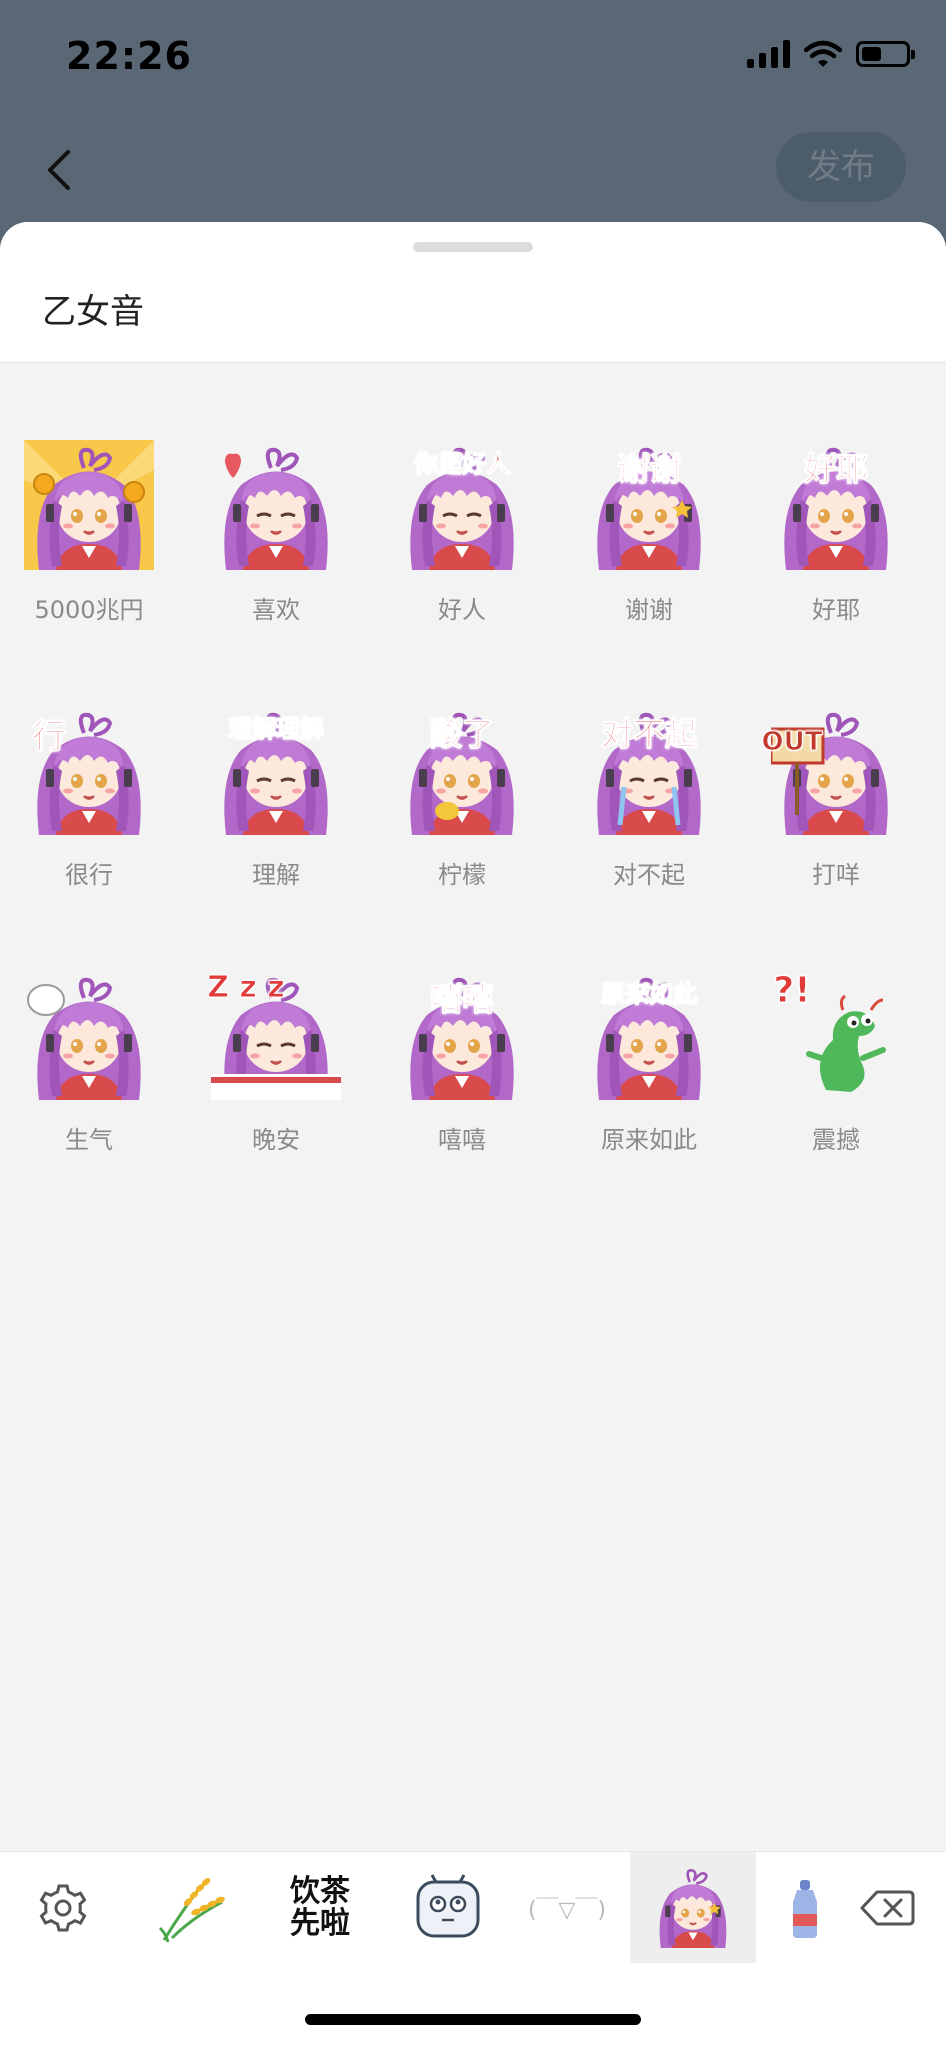  I want to click on tv-mascot-icon, so click(448, 1906).